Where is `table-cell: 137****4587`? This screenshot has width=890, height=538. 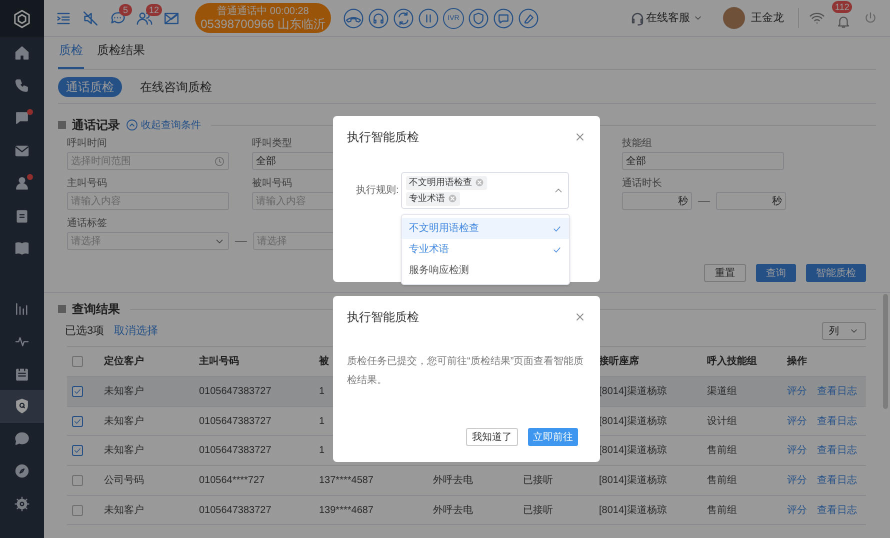 table-cell: 137****4587 is located at coordinates (346, 480).